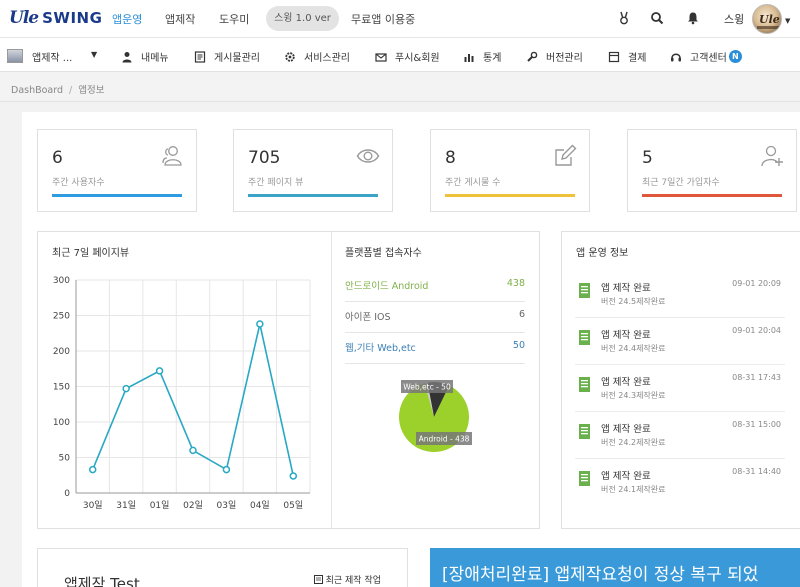  I want to click on app-info-row-sub: 버전 24.1제작완료, so click(633, 489).